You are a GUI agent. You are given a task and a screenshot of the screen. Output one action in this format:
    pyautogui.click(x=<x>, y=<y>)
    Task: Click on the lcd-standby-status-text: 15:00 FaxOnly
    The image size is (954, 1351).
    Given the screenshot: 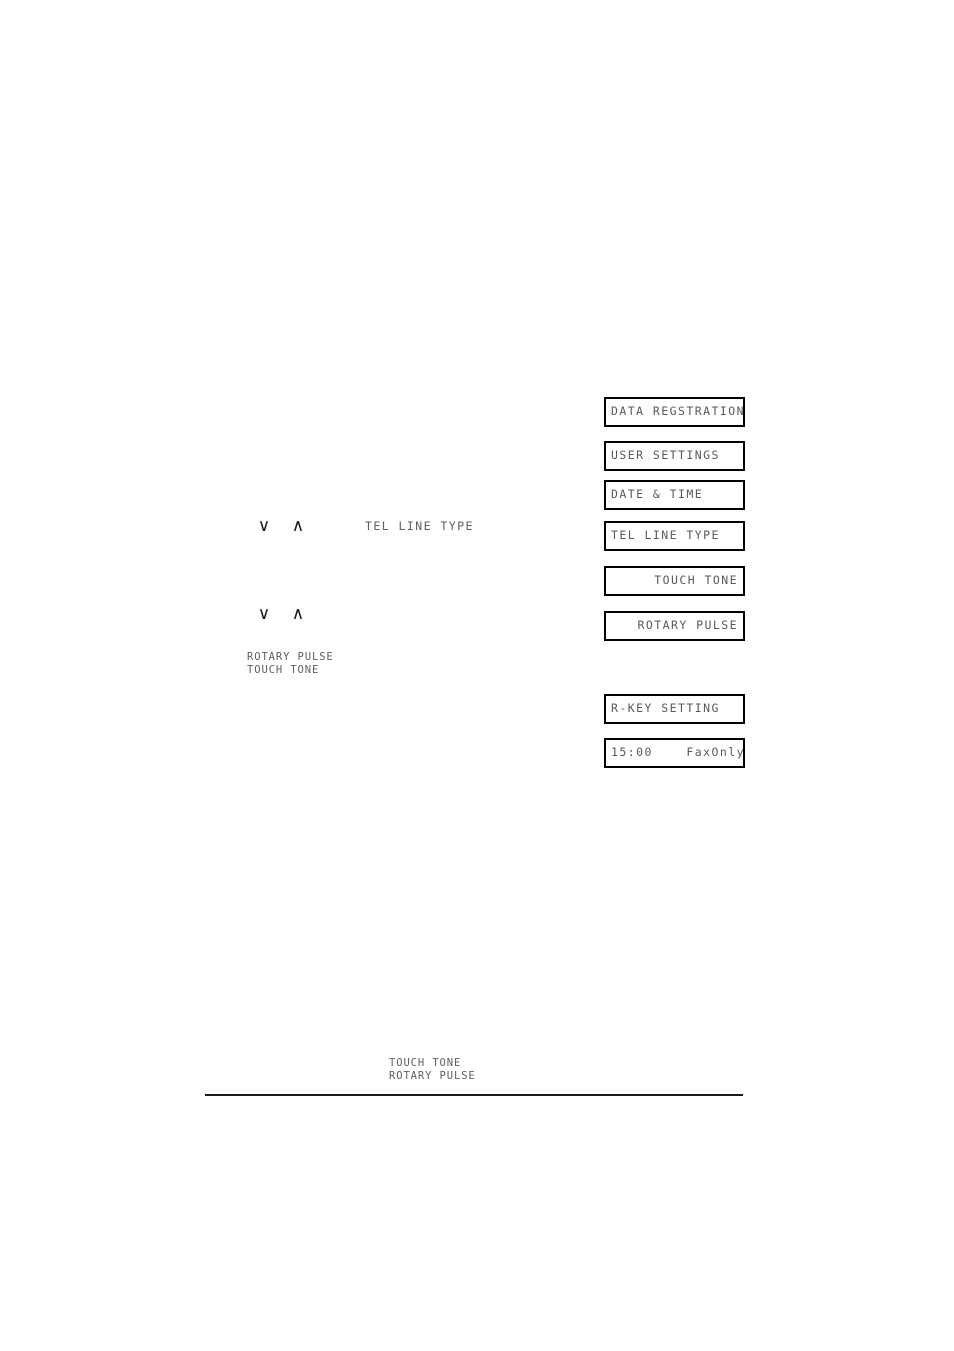 What is the action you would take?
    pyautogui.click(x=678, y=752)
    